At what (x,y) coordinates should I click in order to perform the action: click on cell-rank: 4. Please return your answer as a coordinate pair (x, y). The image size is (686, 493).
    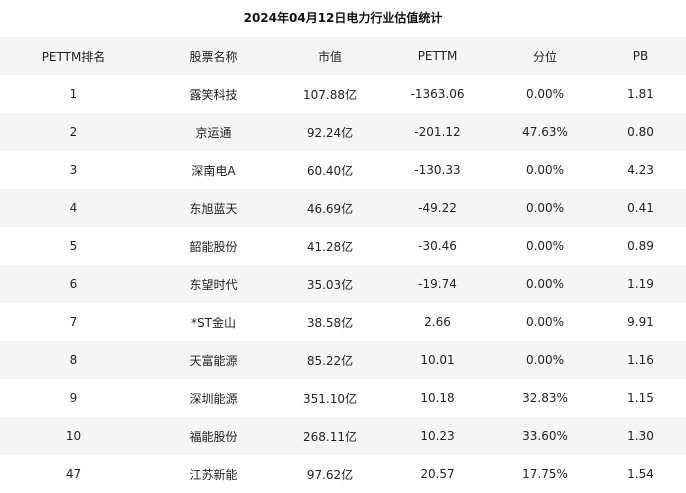
    Looking at the image, I should click on (73, 208).